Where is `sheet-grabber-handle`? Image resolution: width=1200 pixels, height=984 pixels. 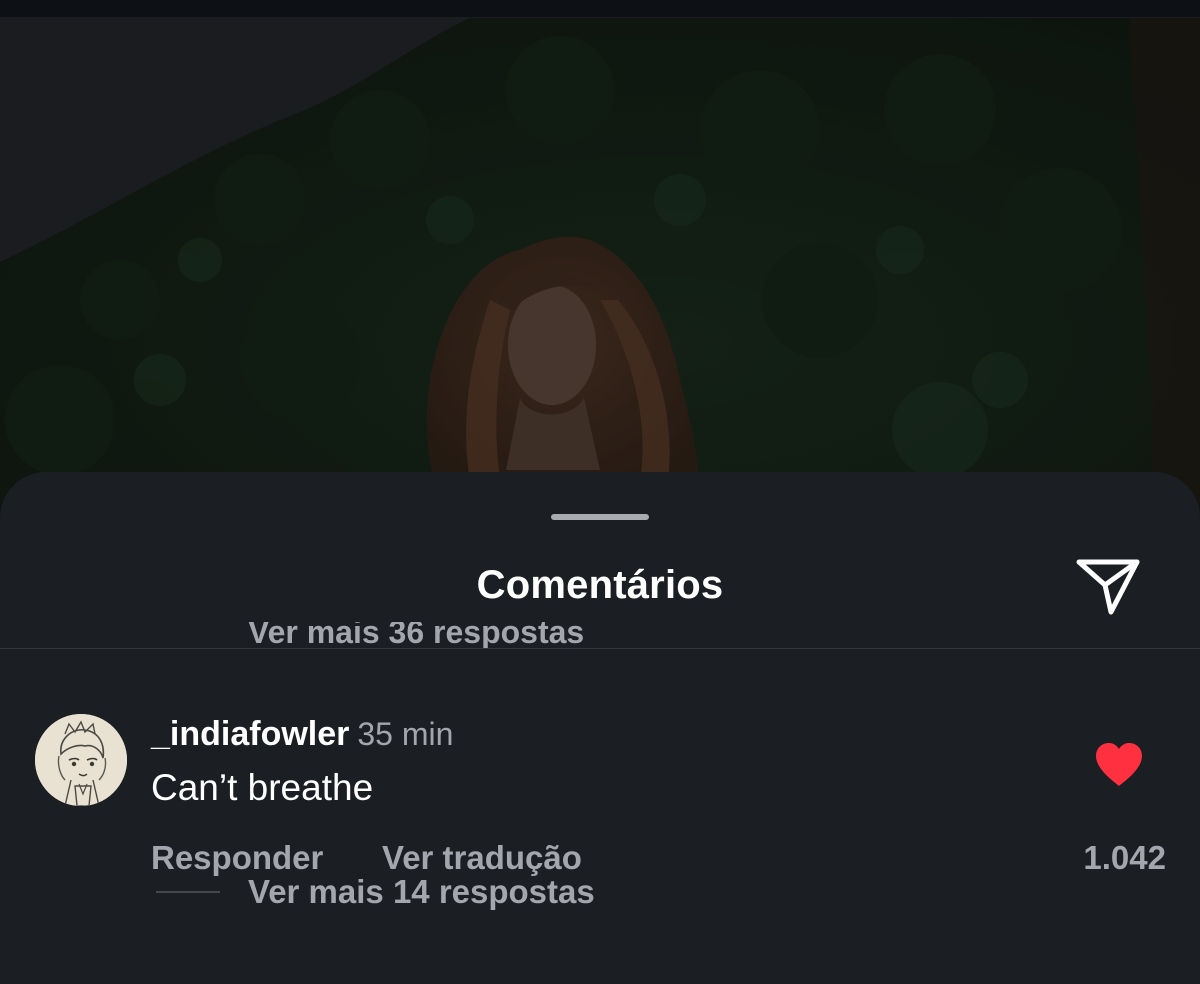
sheet-grabber-handle is located at coordinates (600, 517).